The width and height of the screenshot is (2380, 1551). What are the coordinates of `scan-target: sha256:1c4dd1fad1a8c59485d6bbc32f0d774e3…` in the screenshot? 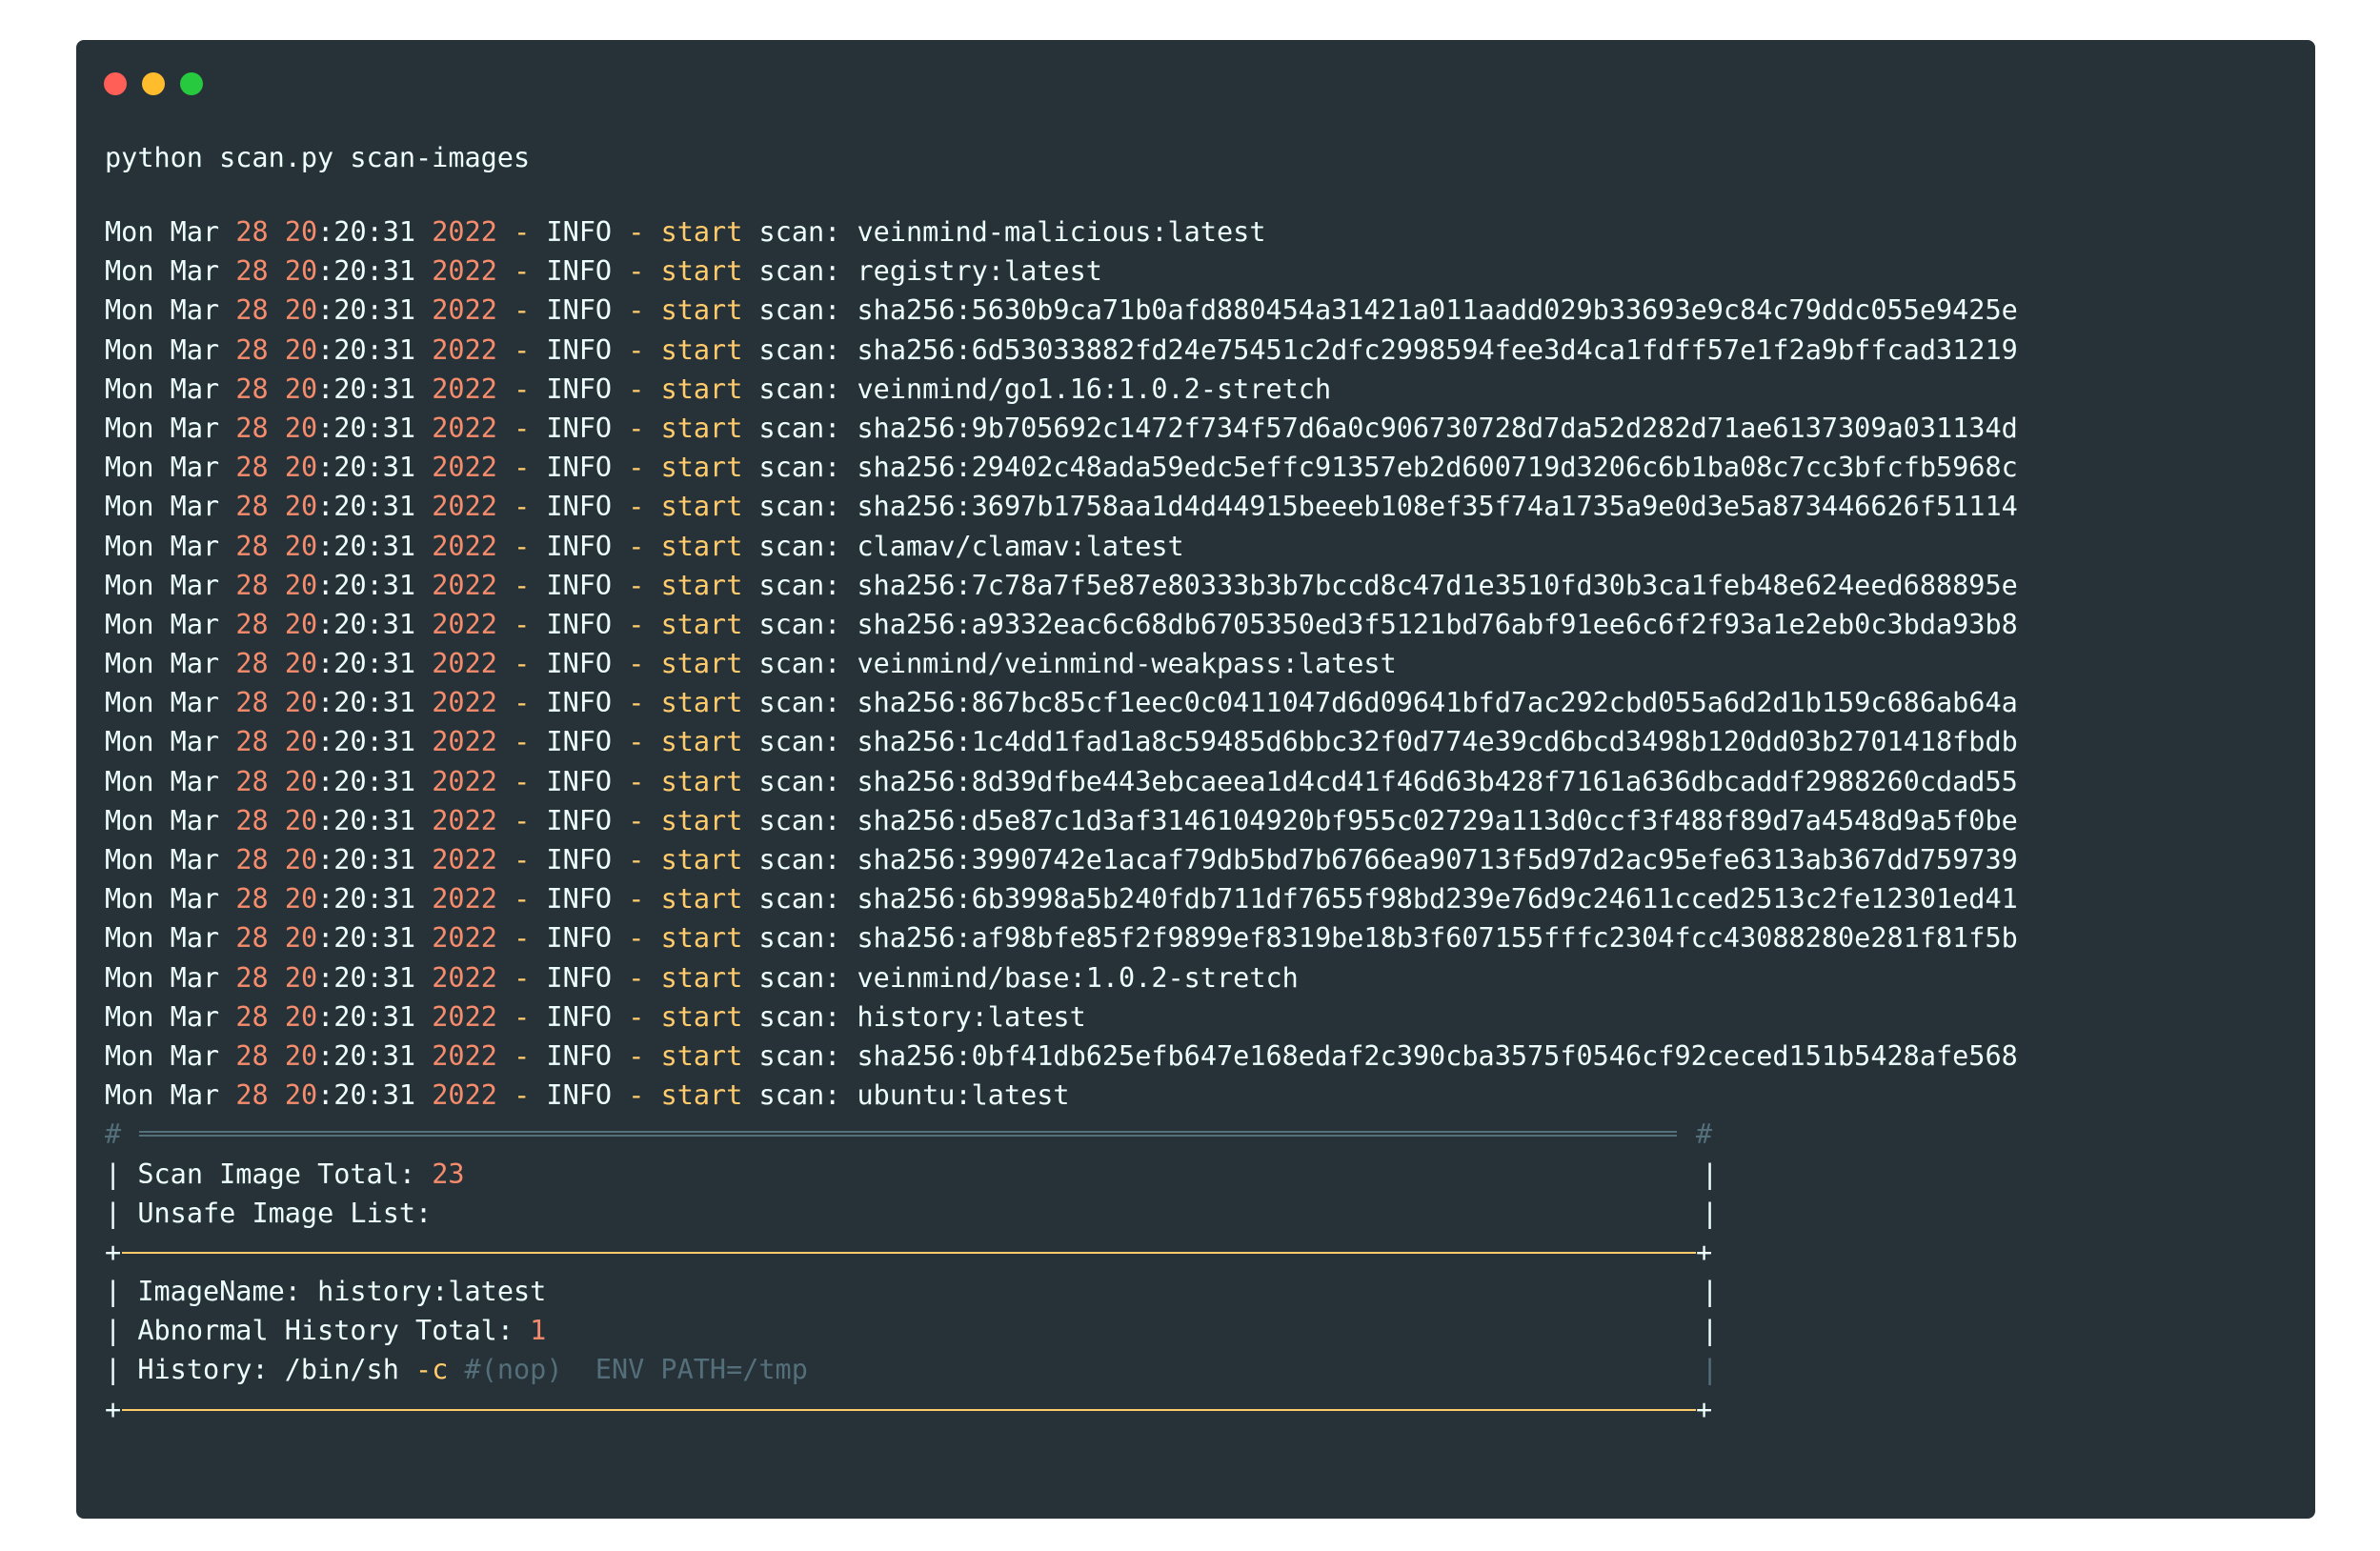 It's located at (1438, 742).